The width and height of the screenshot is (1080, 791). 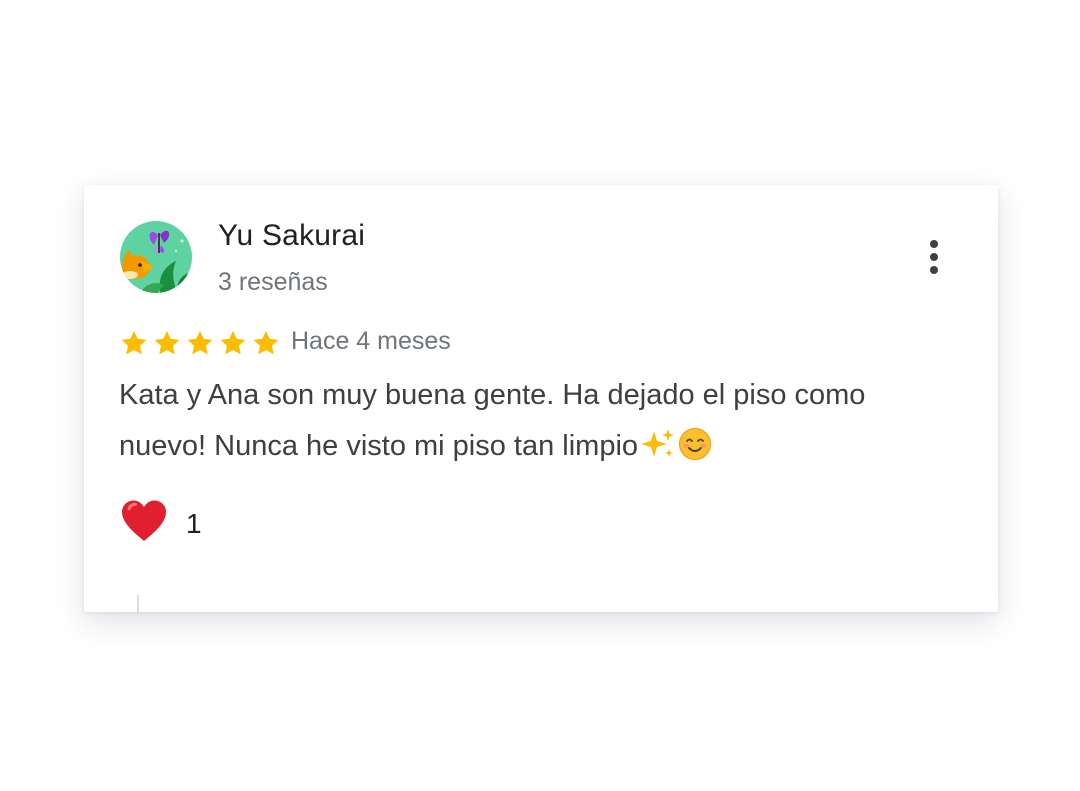 I want to click on more-vert-icon, so click(x=934, y=244).